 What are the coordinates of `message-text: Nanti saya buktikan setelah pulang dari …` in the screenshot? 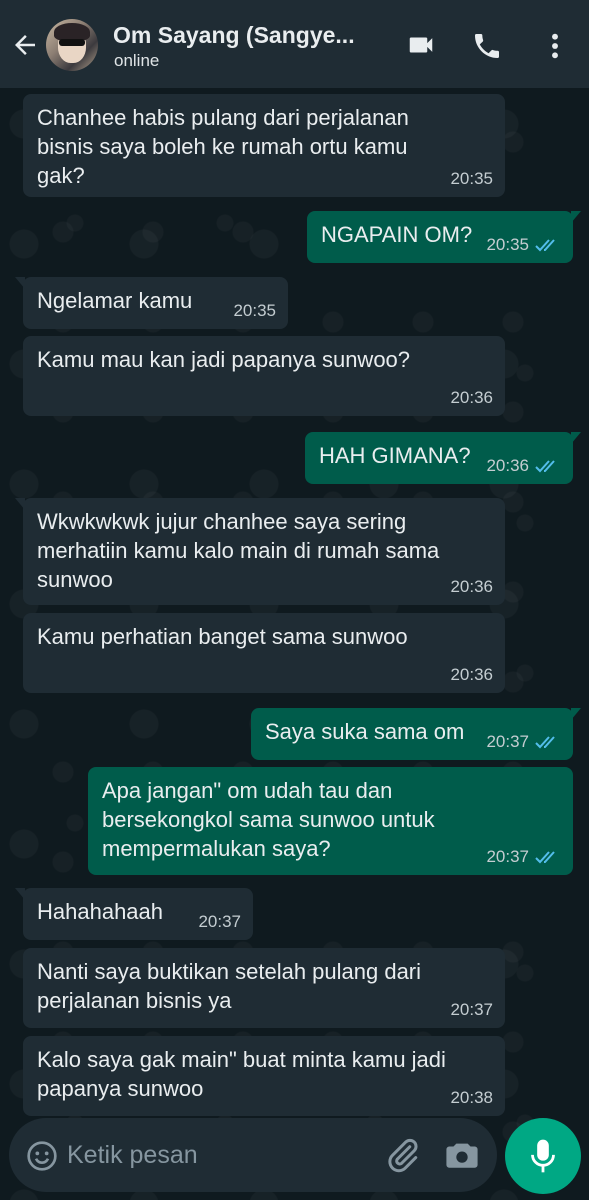 It's located at (229, 986).